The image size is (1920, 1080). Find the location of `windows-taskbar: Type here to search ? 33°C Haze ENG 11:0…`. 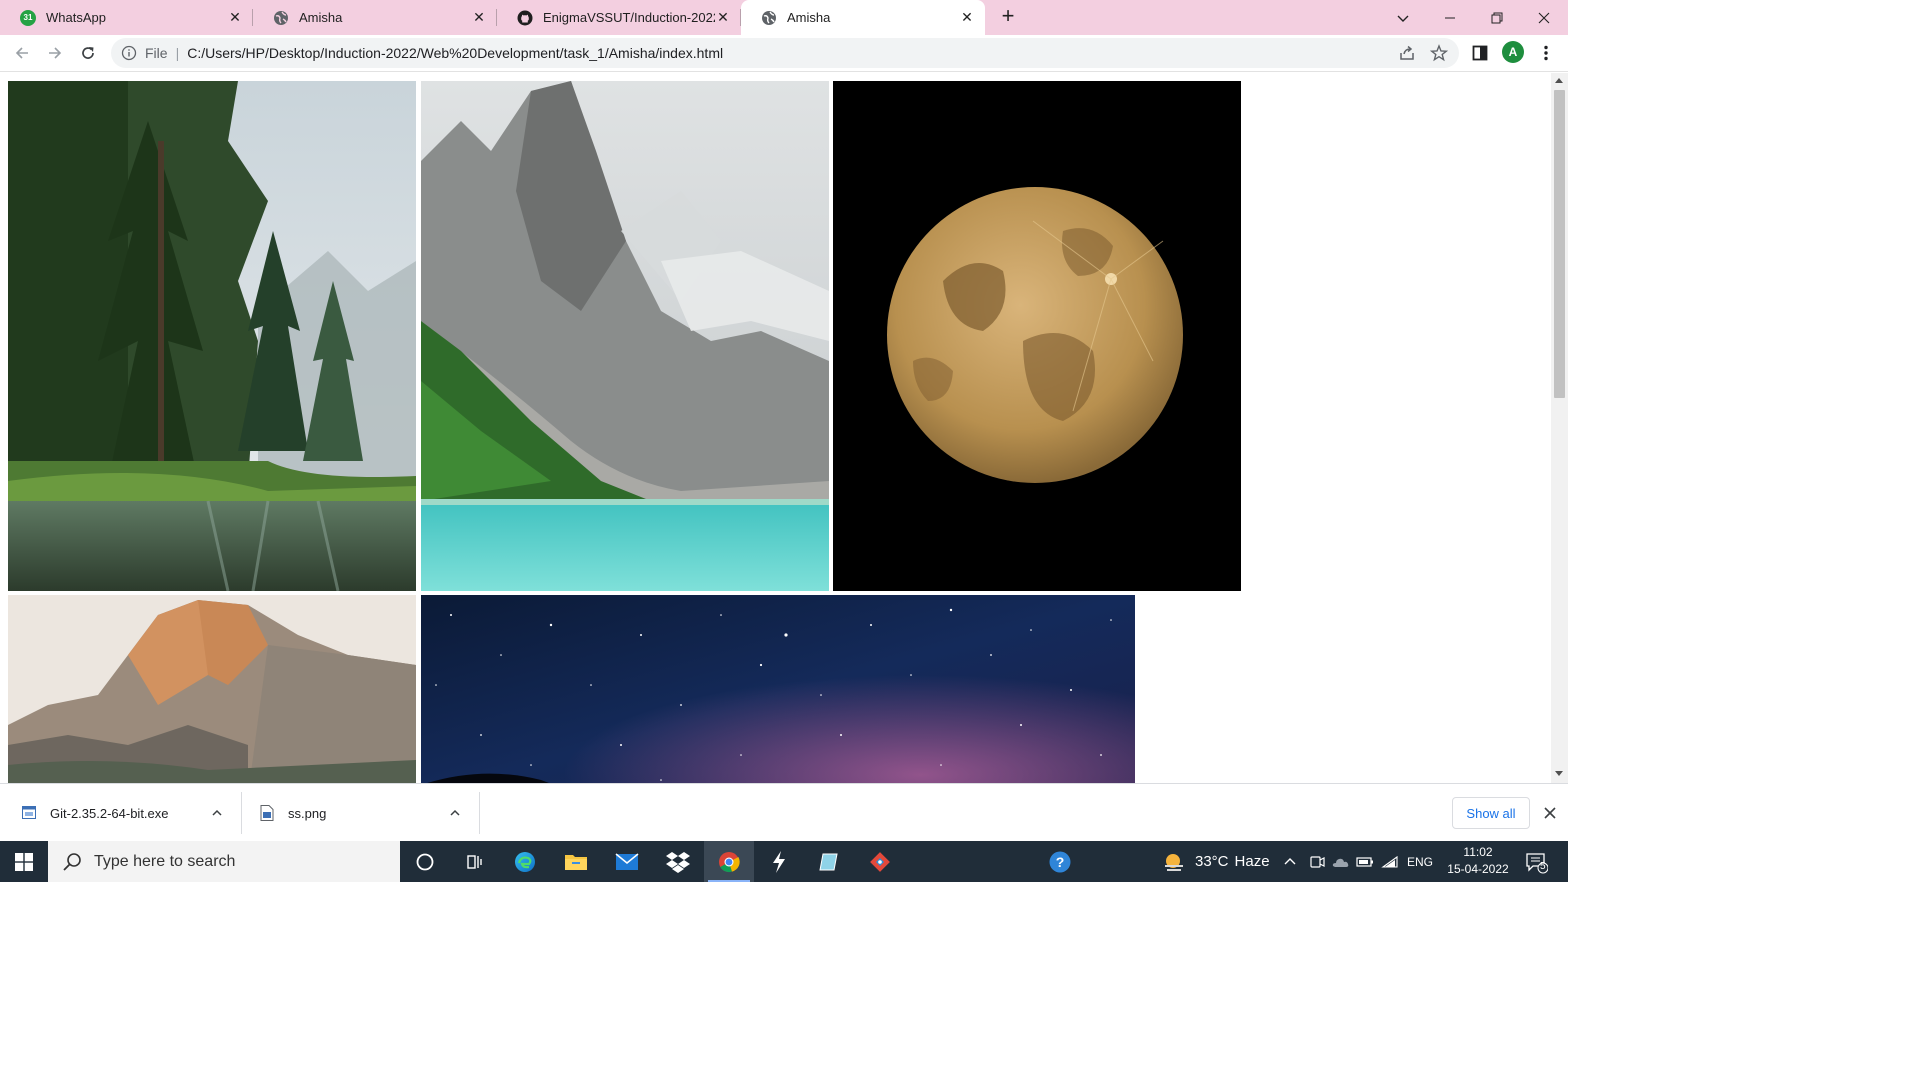

windows-taskbar: Type here to search ? 33°C Haze ENG 11:0… is located at coordinates (784, 861).